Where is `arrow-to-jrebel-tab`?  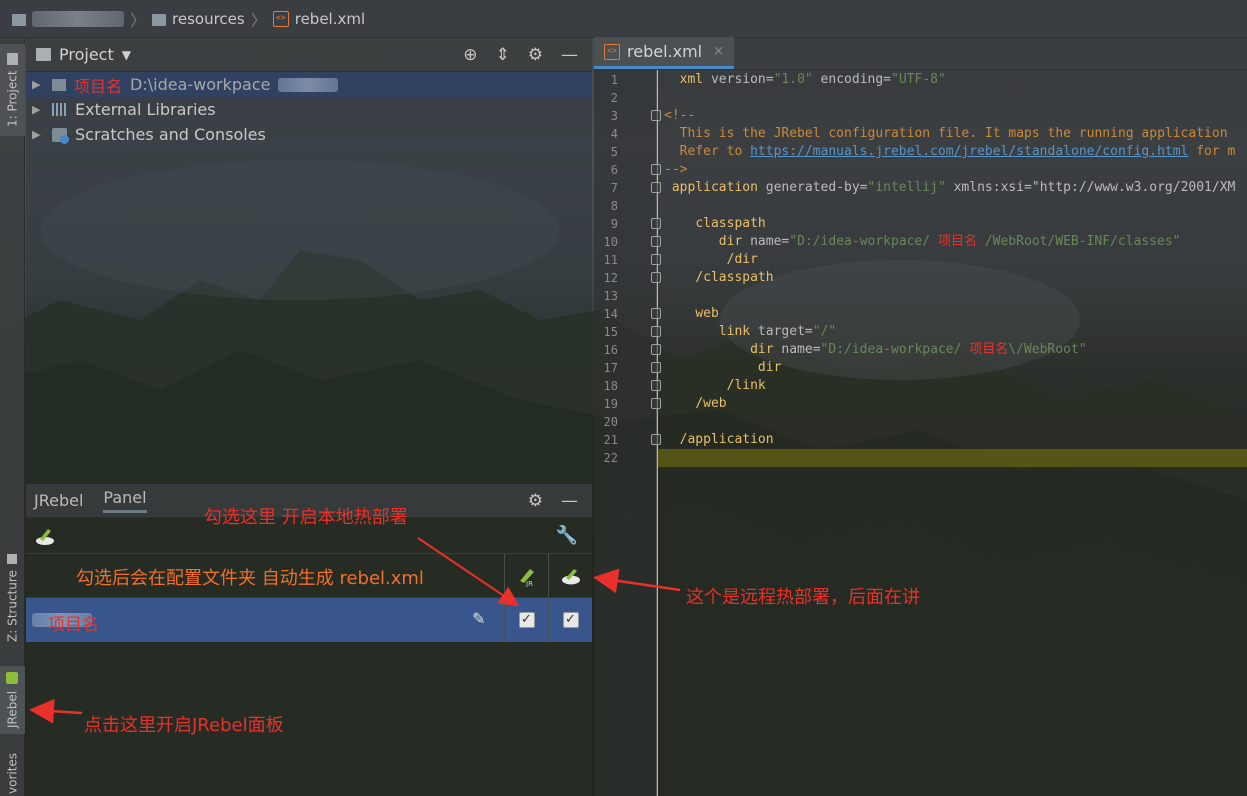 arrow-to-jrebel-tab is located at coordinates (56, 711).